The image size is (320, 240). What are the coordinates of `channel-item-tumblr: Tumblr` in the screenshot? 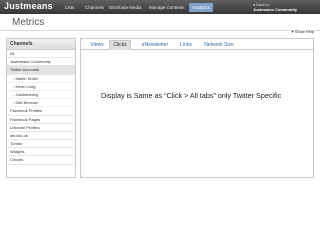 It's located at (41, 144).